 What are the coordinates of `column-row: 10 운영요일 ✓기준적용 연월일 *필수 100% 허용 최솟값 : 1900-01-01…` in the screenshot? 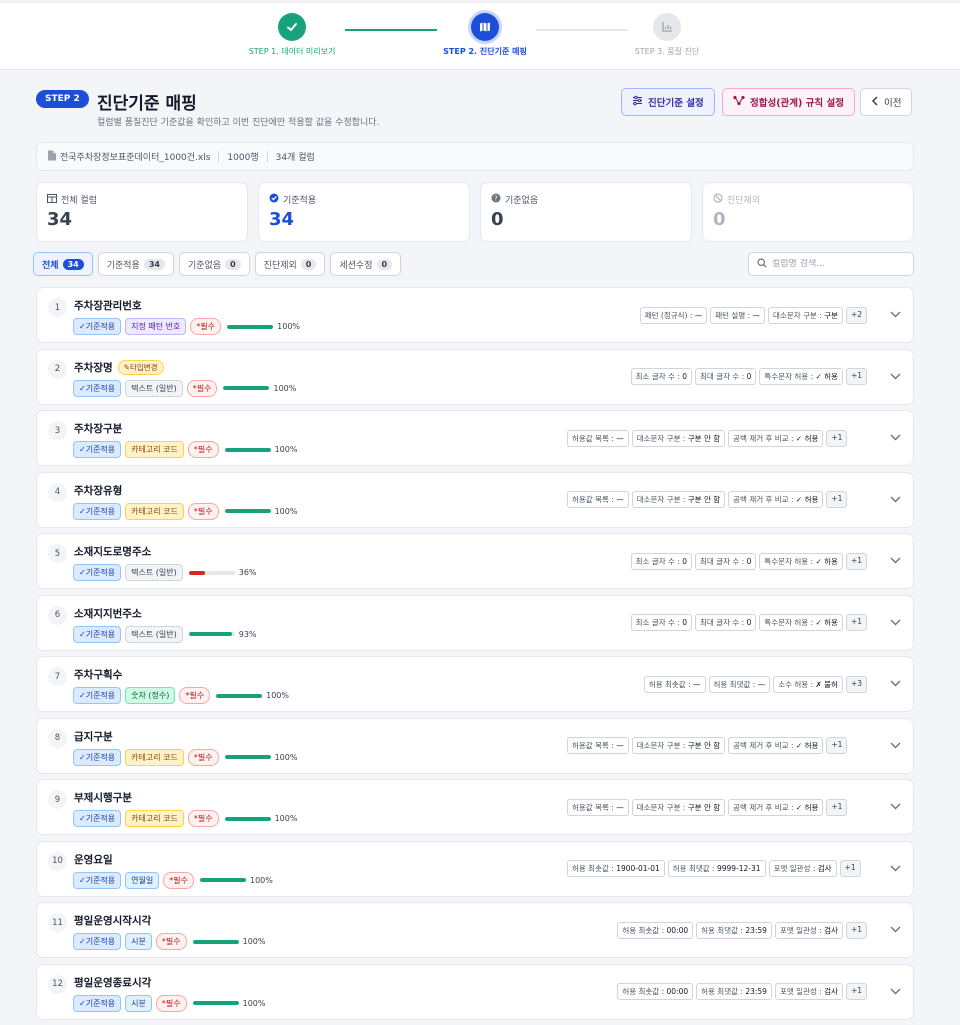 It's located at (475, 868).